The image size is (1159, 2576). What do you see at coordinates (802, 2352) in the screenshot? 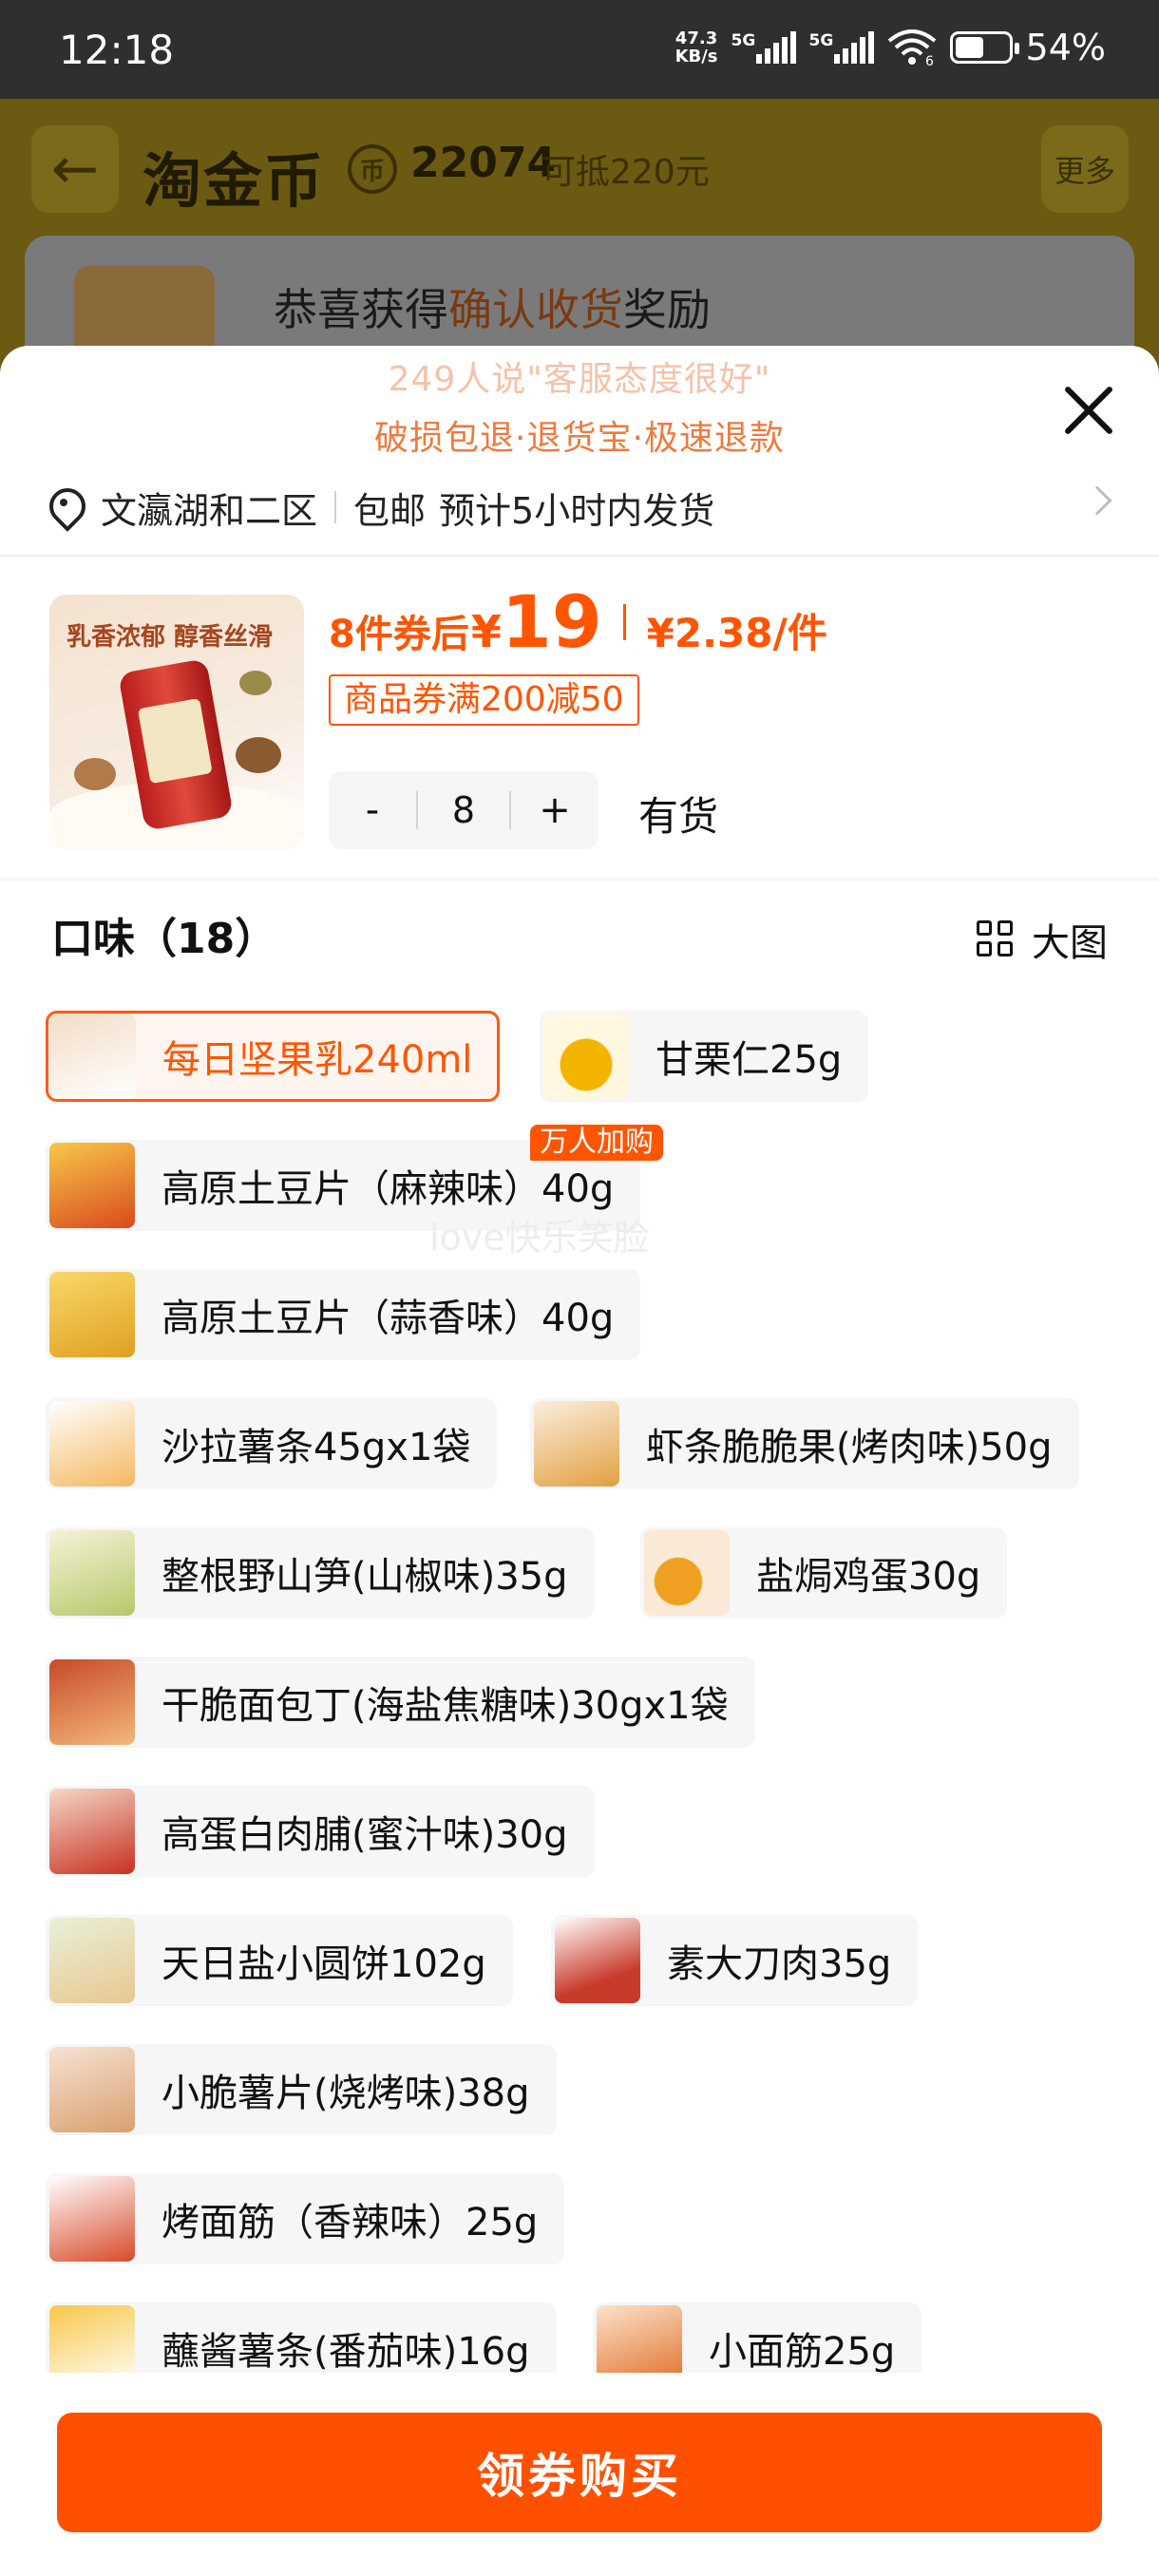
I see `flavor-label: 小面筋25g` at bounding box center [802, 2352].